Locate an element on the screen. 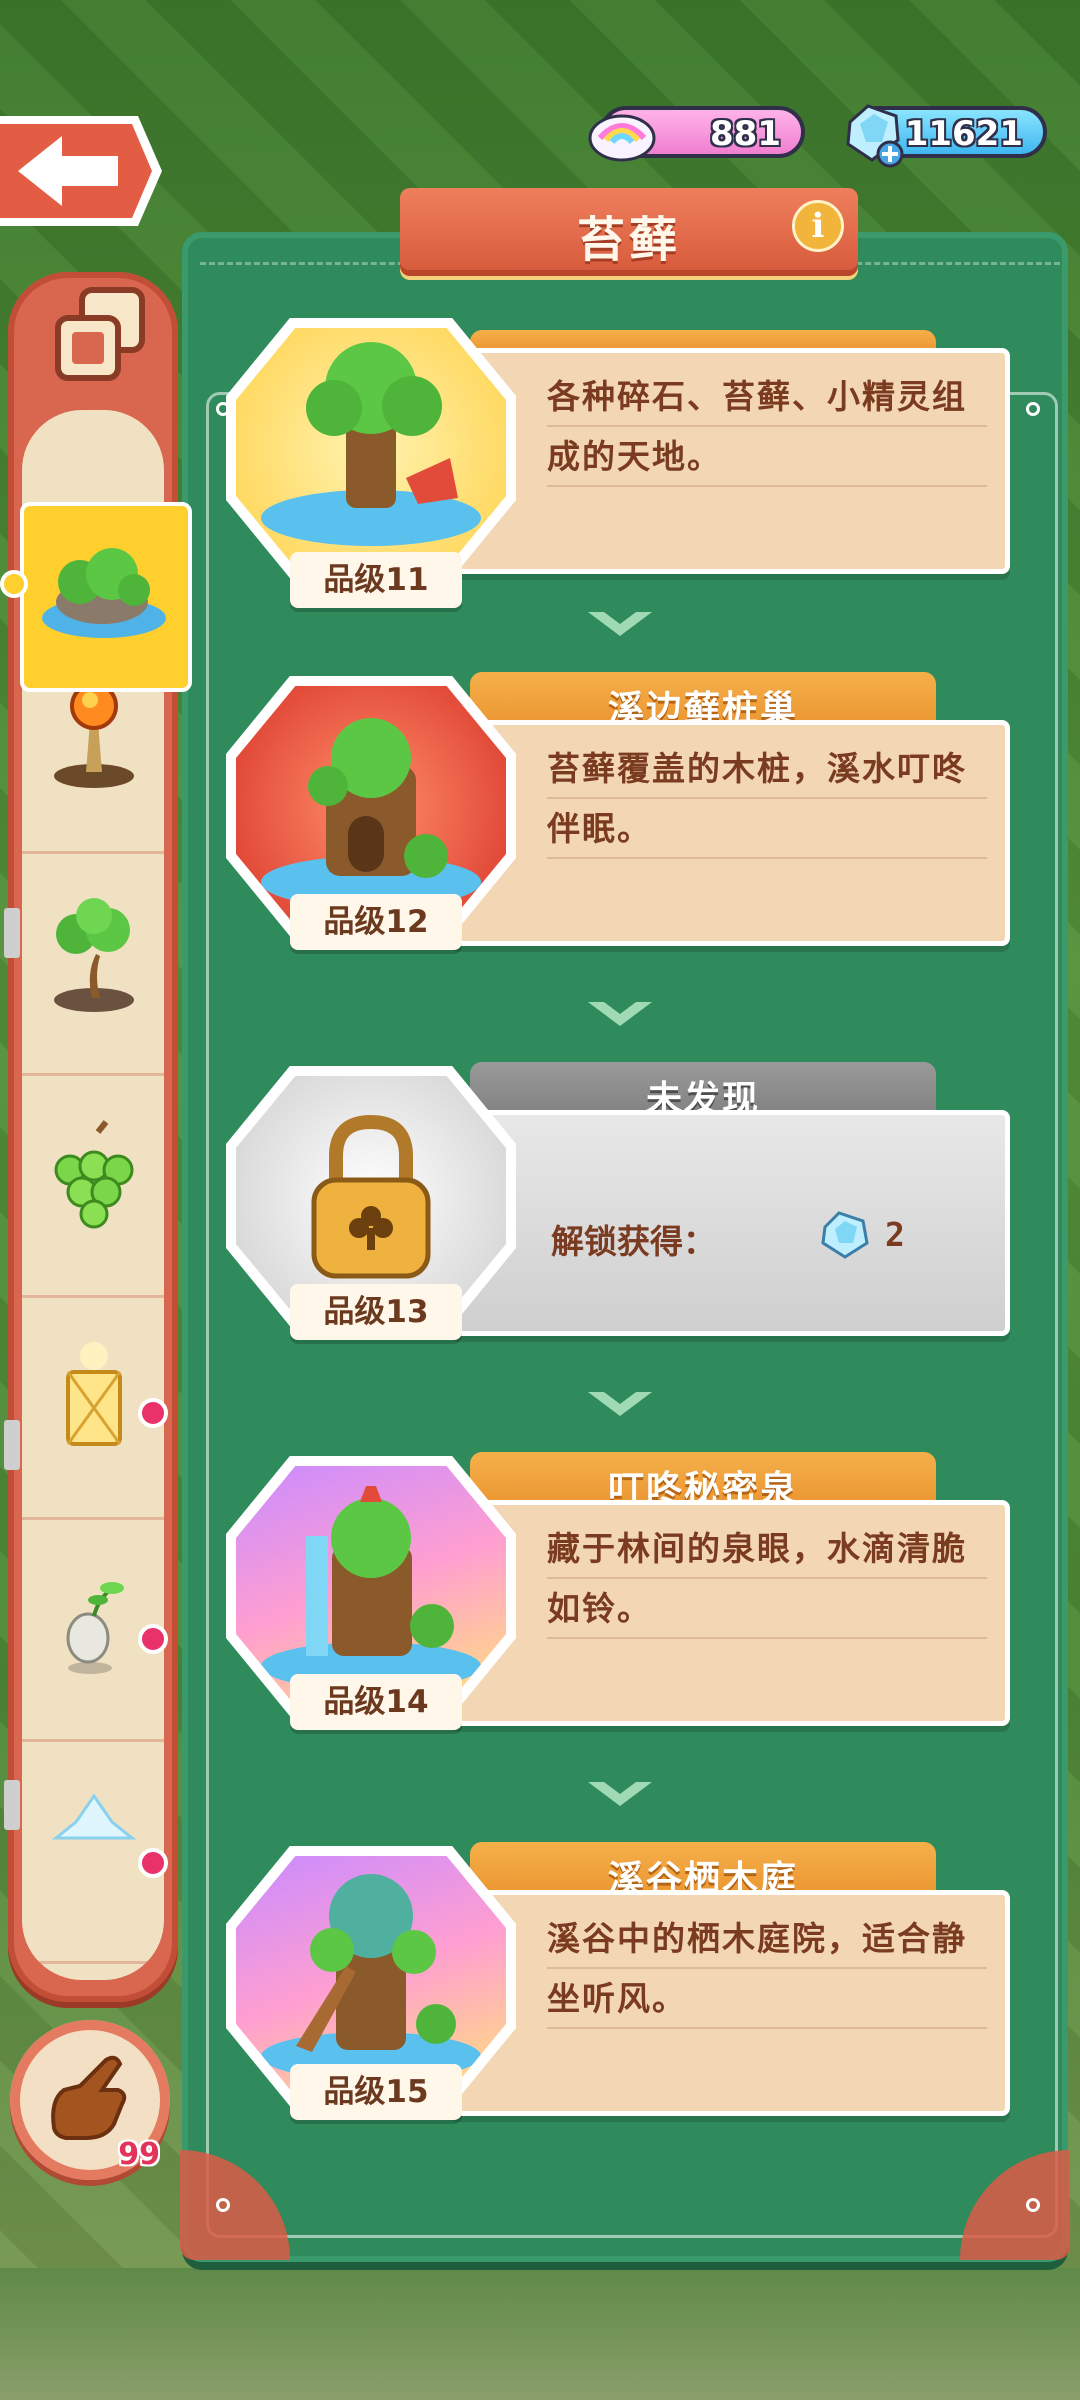 The width and height of the screenshot is (1080, 2400). diamond-currency-counter: 11621 is located at coordinates (946, 136).